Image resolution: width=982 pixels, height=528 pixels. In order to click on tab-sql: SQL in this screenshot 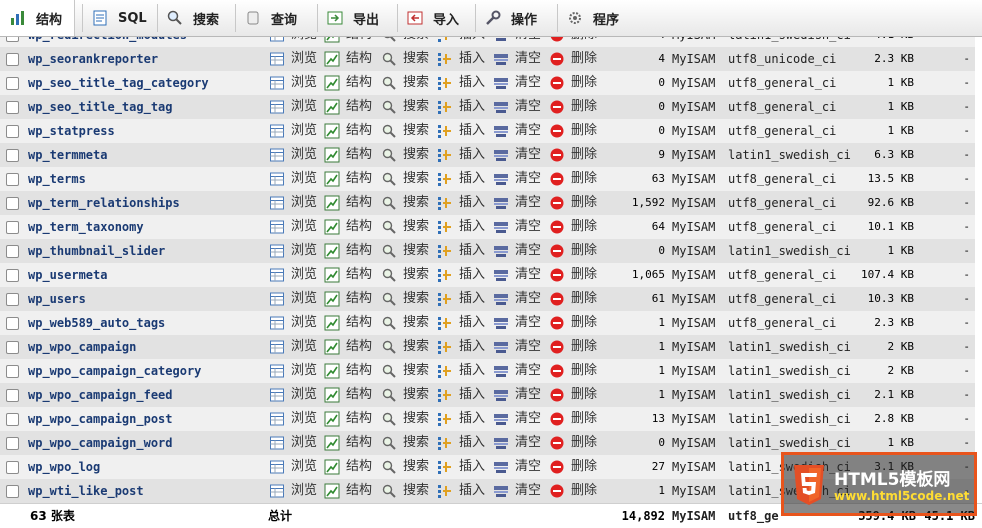, I will do `click(124, 18)`.